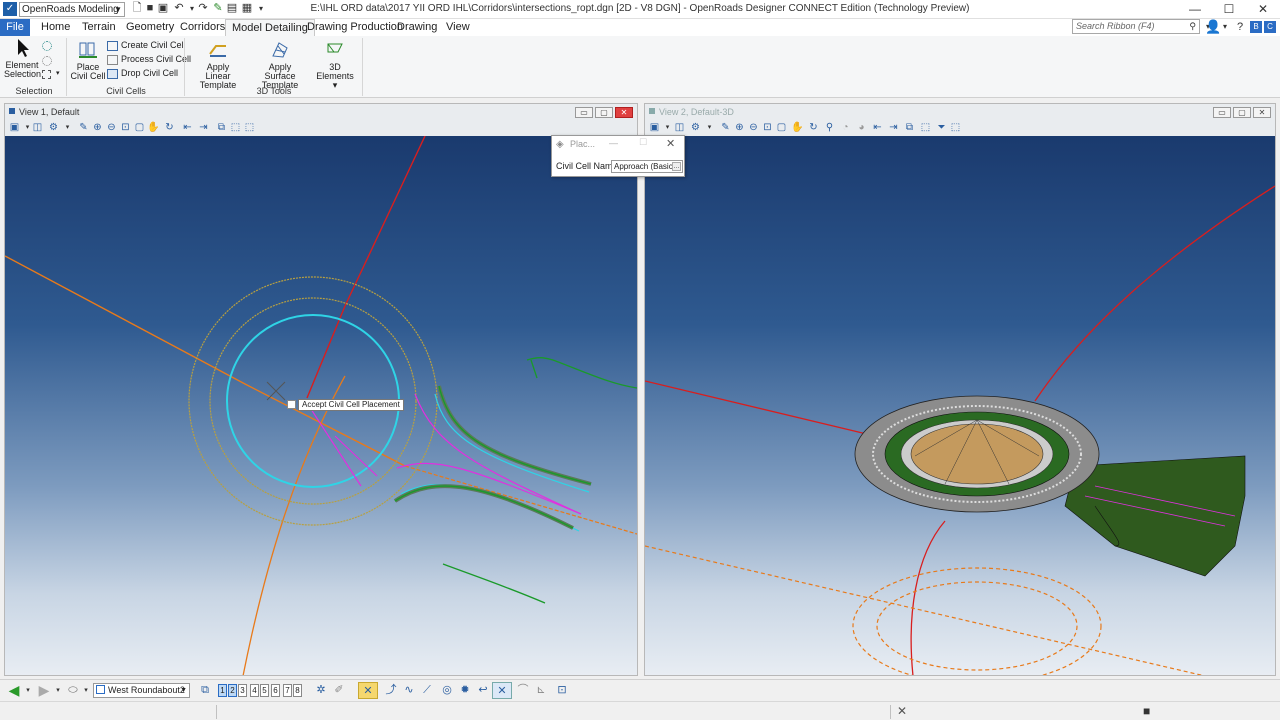  Describe the element at coordinates (368, 690) in the screenshot. I see `intersection-snap-icon: ✕` at that location.